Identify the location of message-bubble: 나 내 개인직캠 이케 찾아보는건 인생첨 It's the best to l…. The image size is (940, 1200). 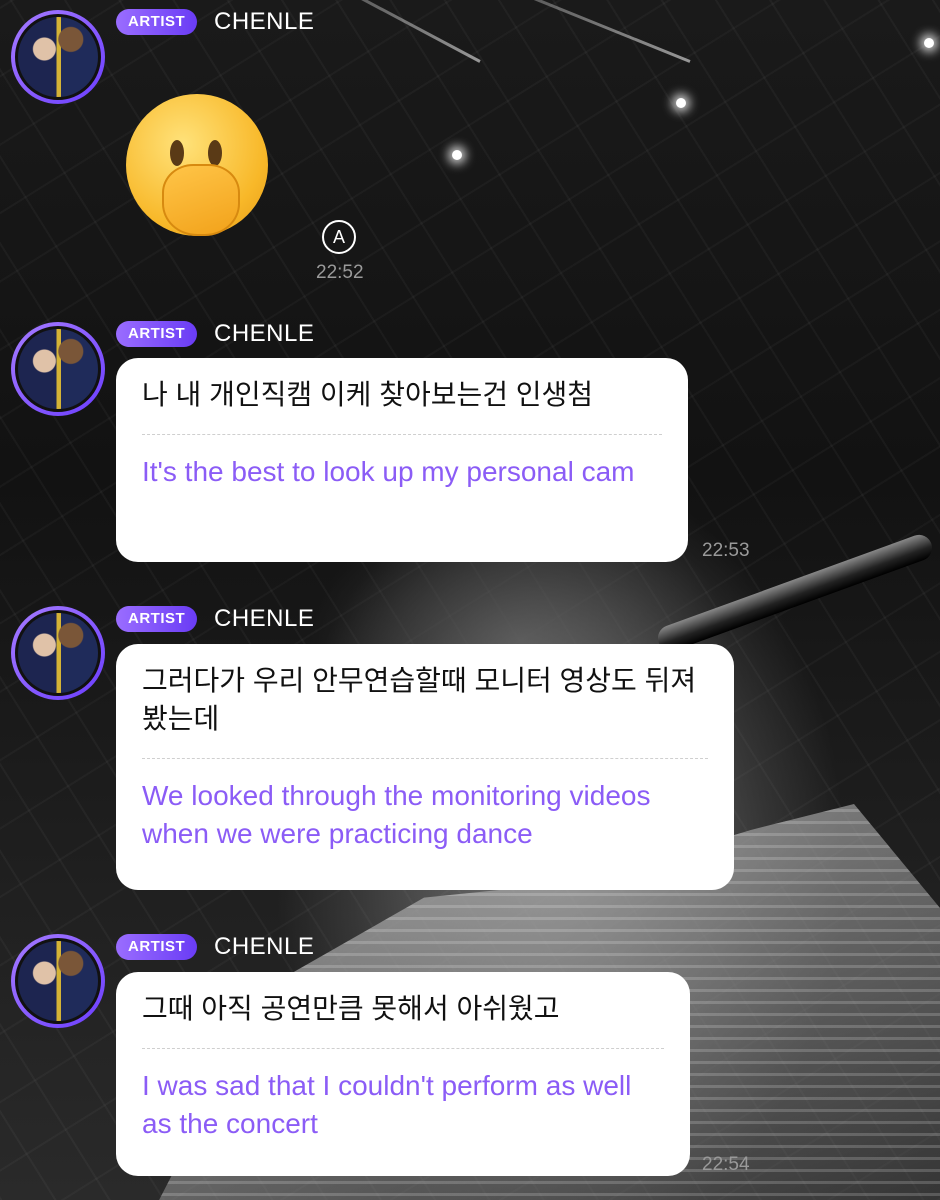
(402, 460).